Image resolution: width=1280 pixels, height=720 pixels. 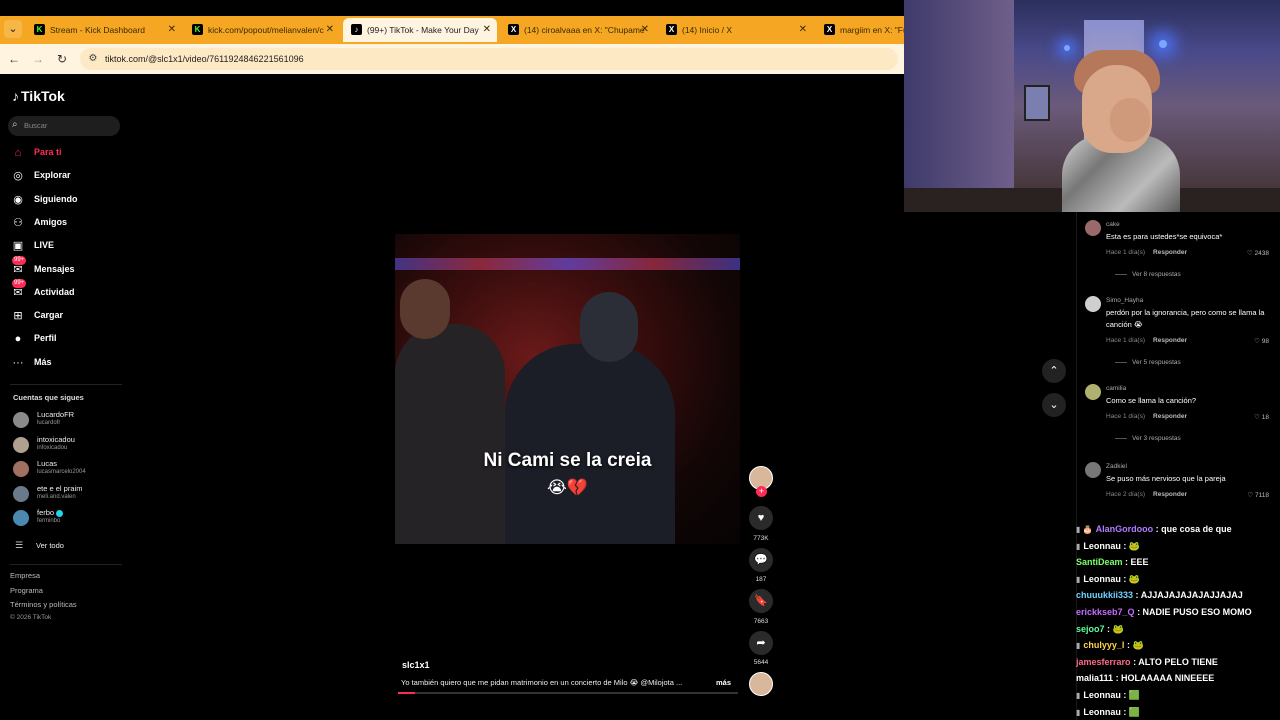 I want to click on chat-message: ▮ Leonnau : 🐸, so click(x=1108, y=546).